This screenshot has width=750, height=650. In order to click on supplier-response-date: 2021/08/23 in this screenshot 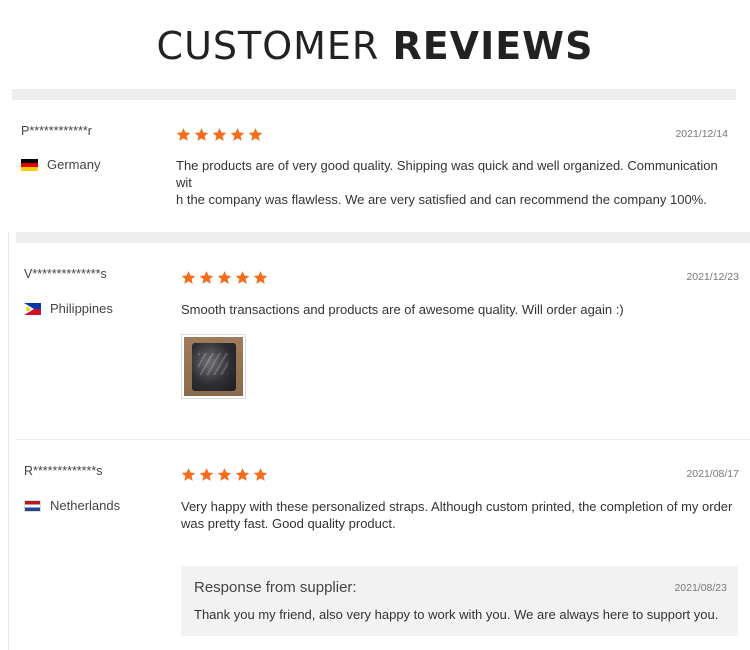, I will do `click(700, 588)`.